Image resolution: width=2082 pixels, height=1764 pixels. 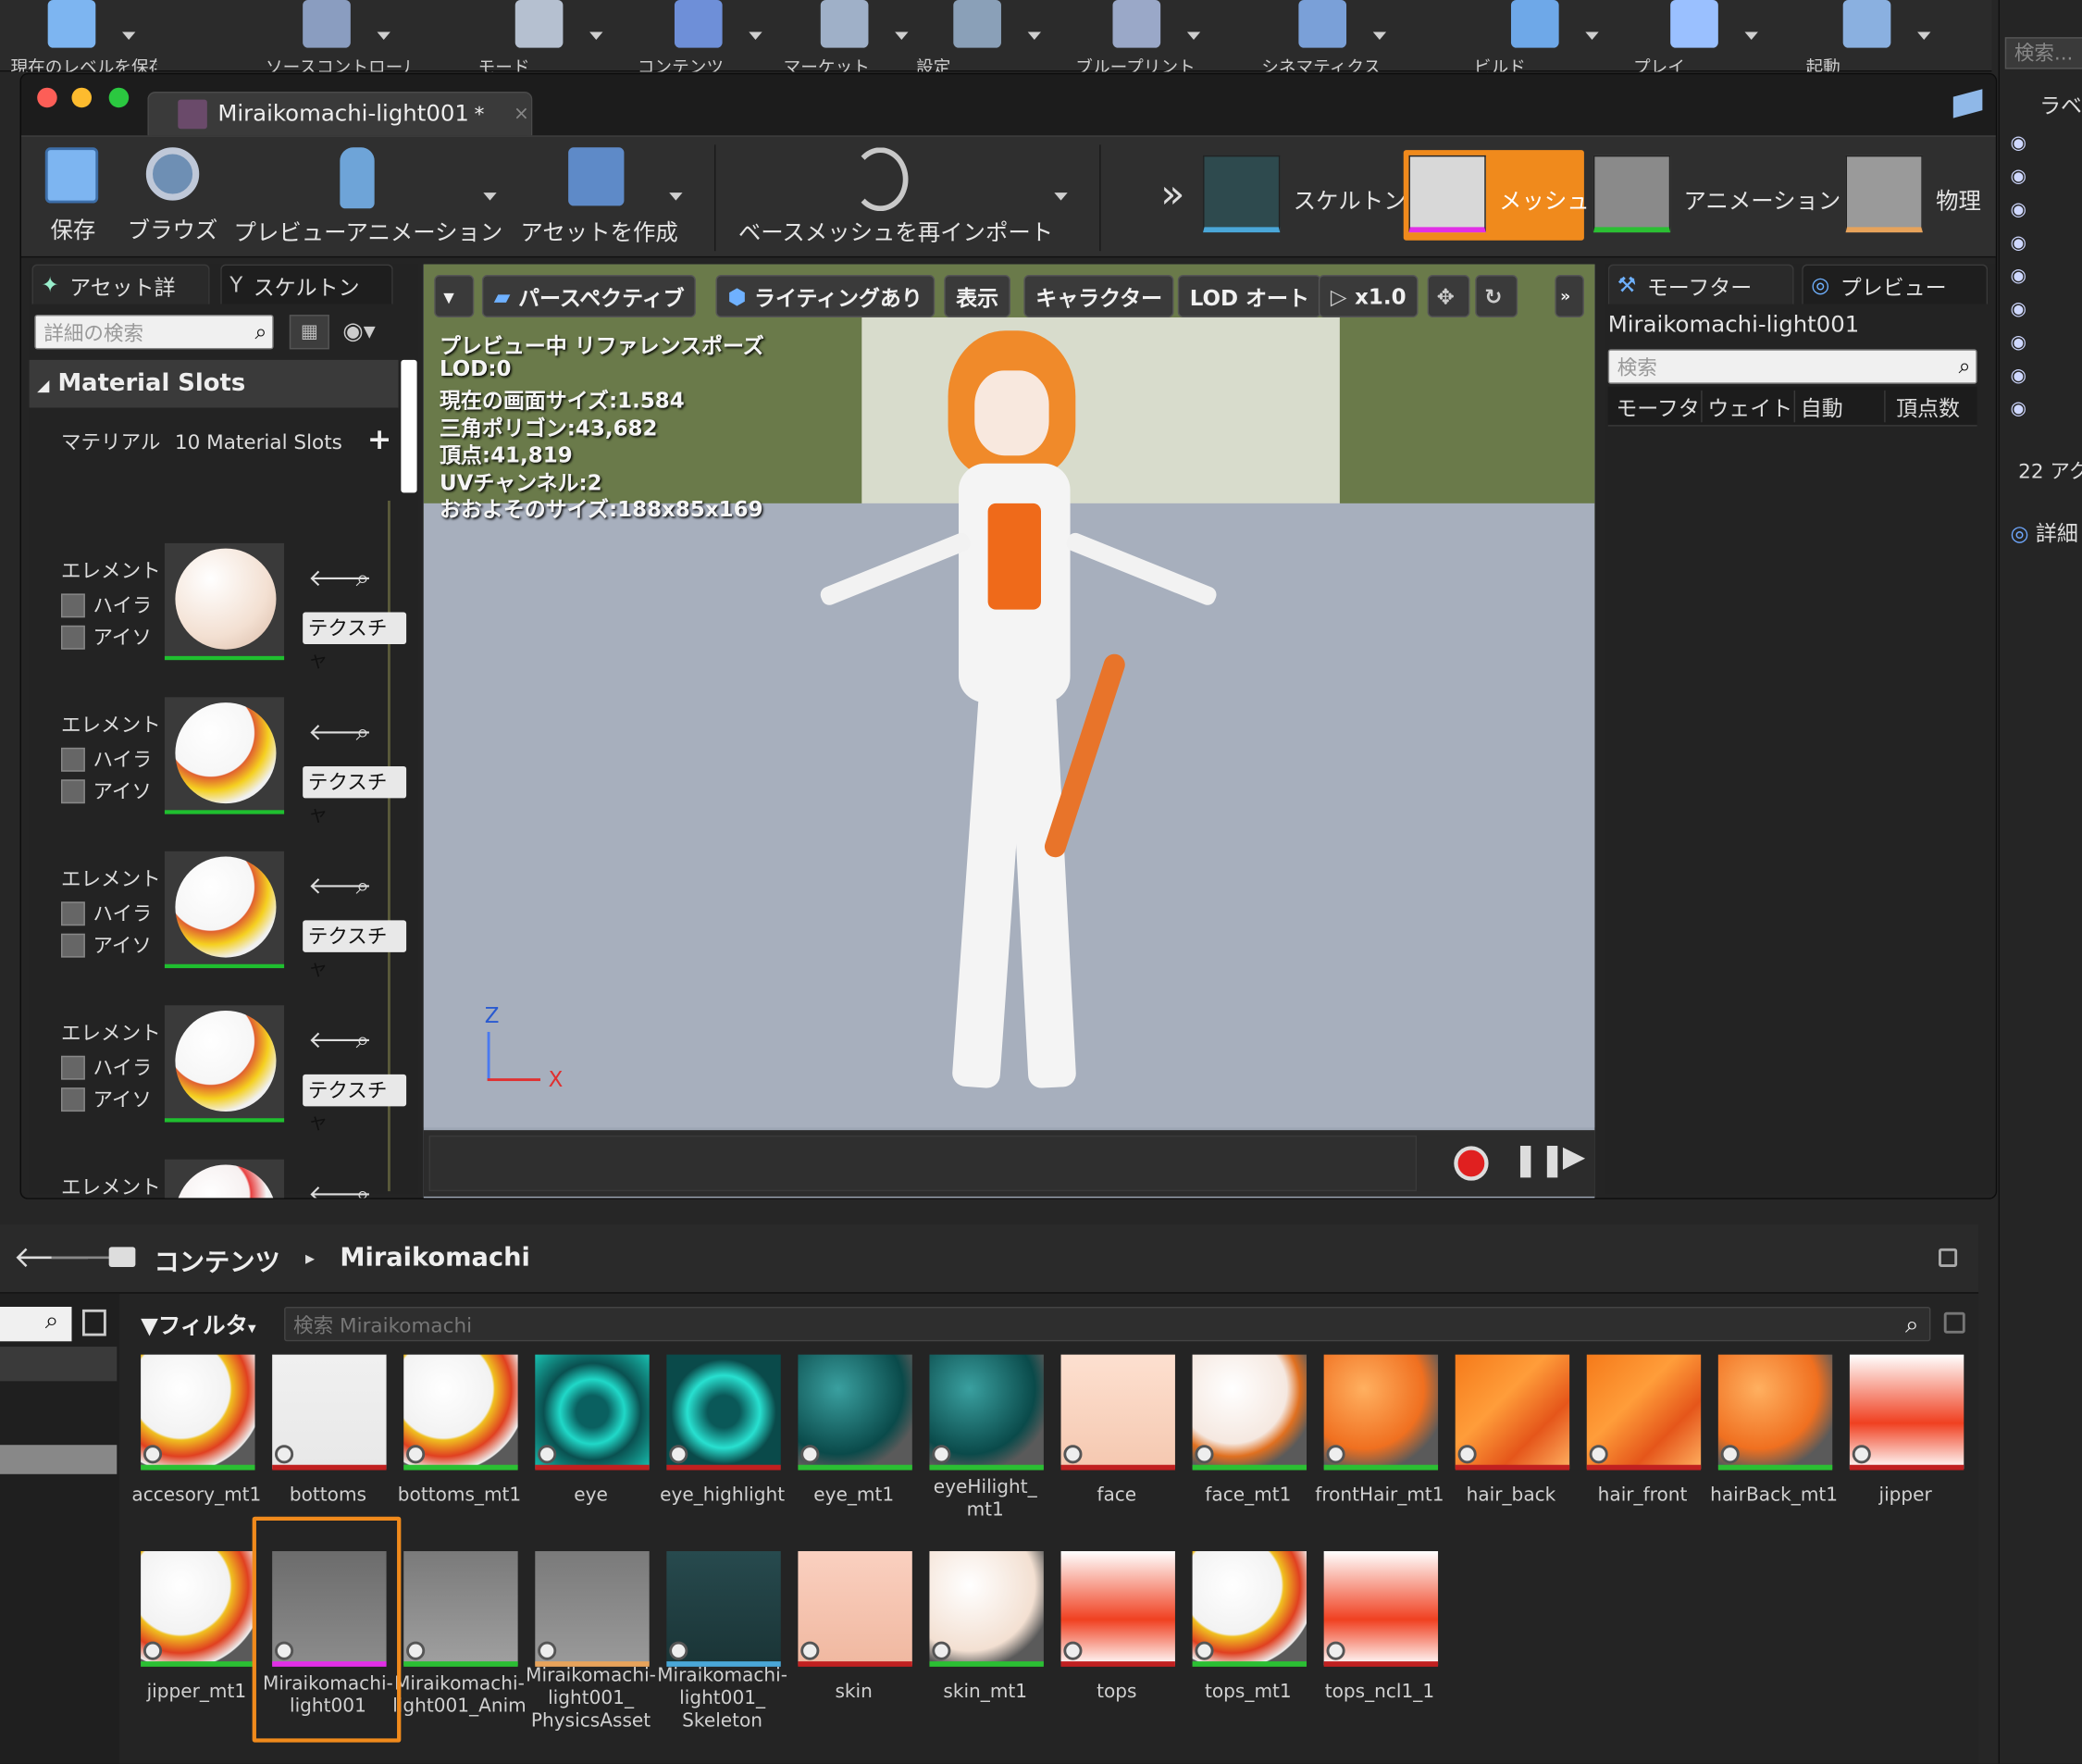 I want to click on skeleton-mode-tab: スケルトン, so click(x=1305, y=195).